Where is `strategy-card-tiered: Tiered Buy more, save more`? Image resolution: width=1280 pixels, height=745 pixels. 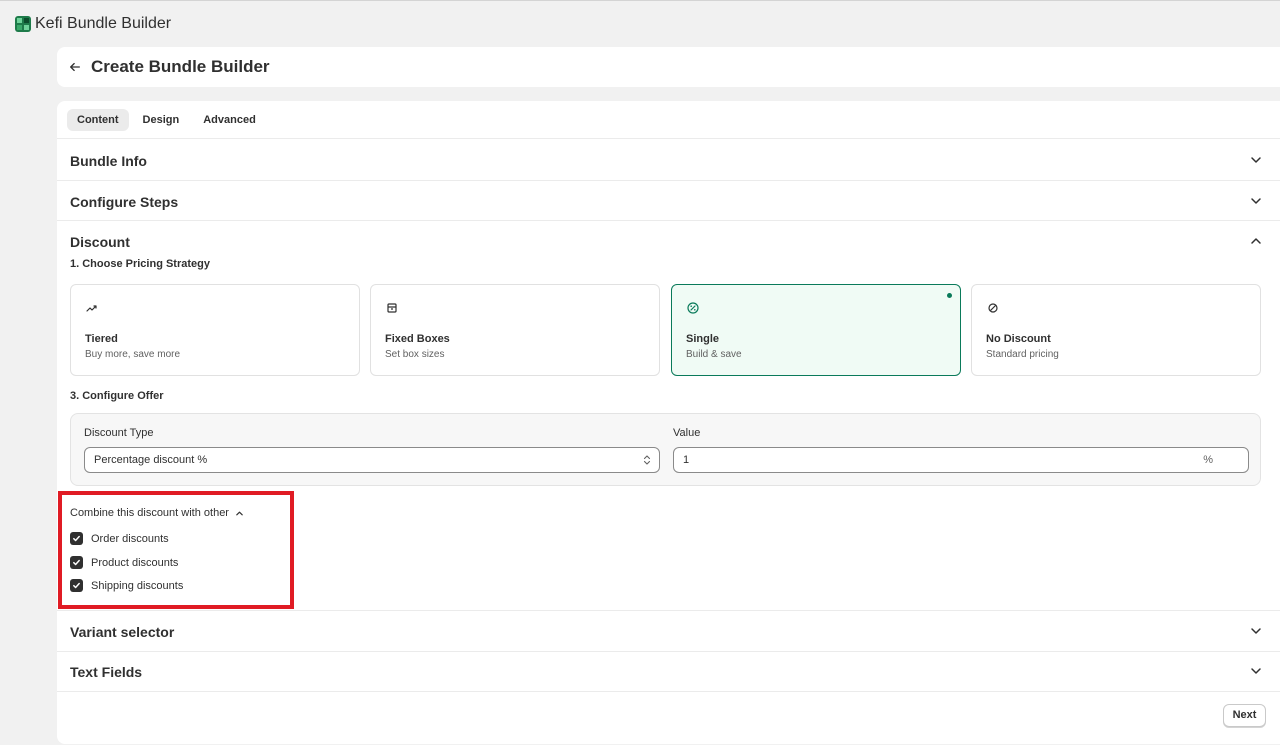
strategy-card-tiered: Tiered Buy more, save more is located at coordinates (215, 330).